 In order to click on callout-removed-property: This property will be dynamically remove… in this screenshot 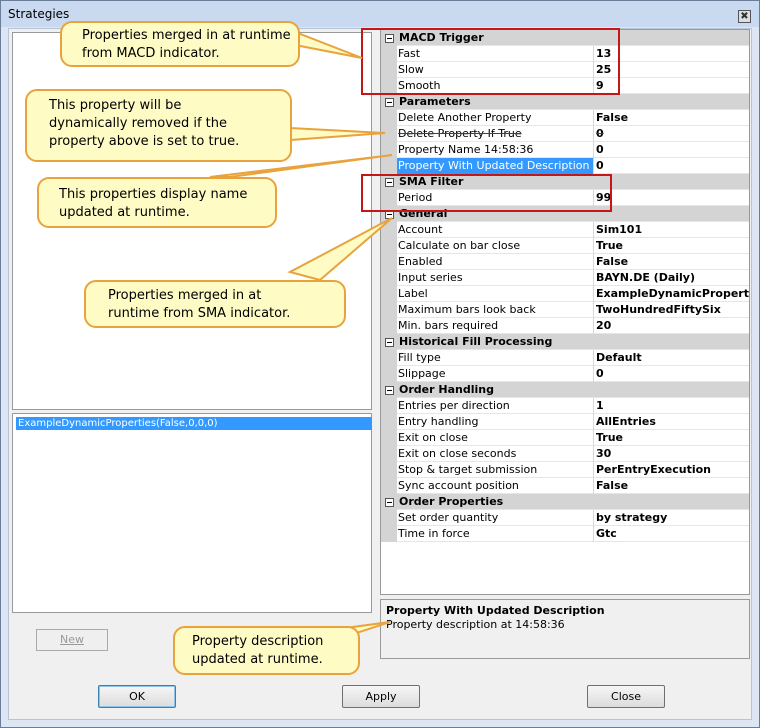, I will do `click(158, 125)`.